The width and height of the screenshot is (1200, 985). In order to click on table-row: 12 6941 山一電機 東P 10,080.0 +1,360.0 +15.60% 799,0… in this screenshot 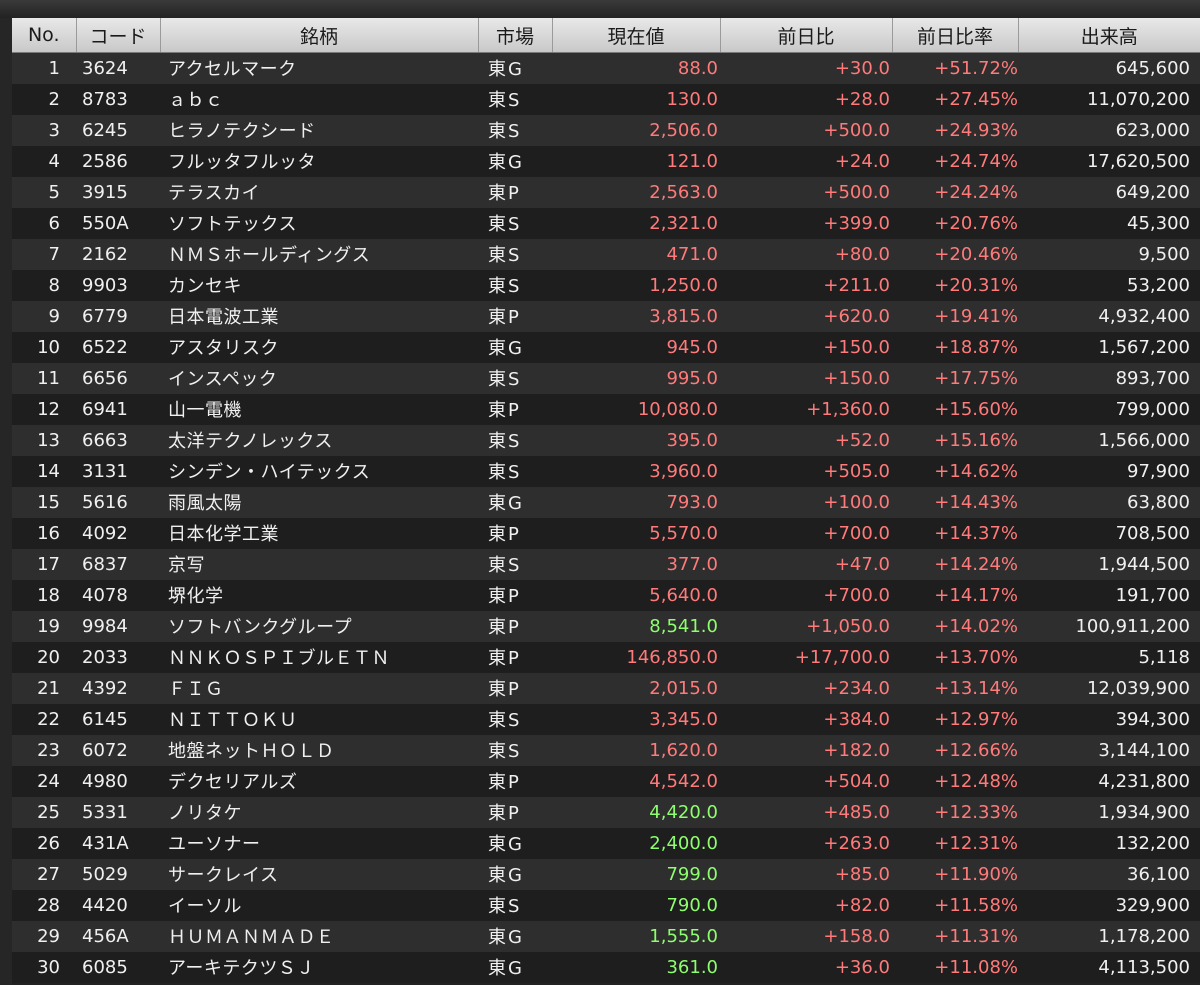, I will do `click(606, 409)`.